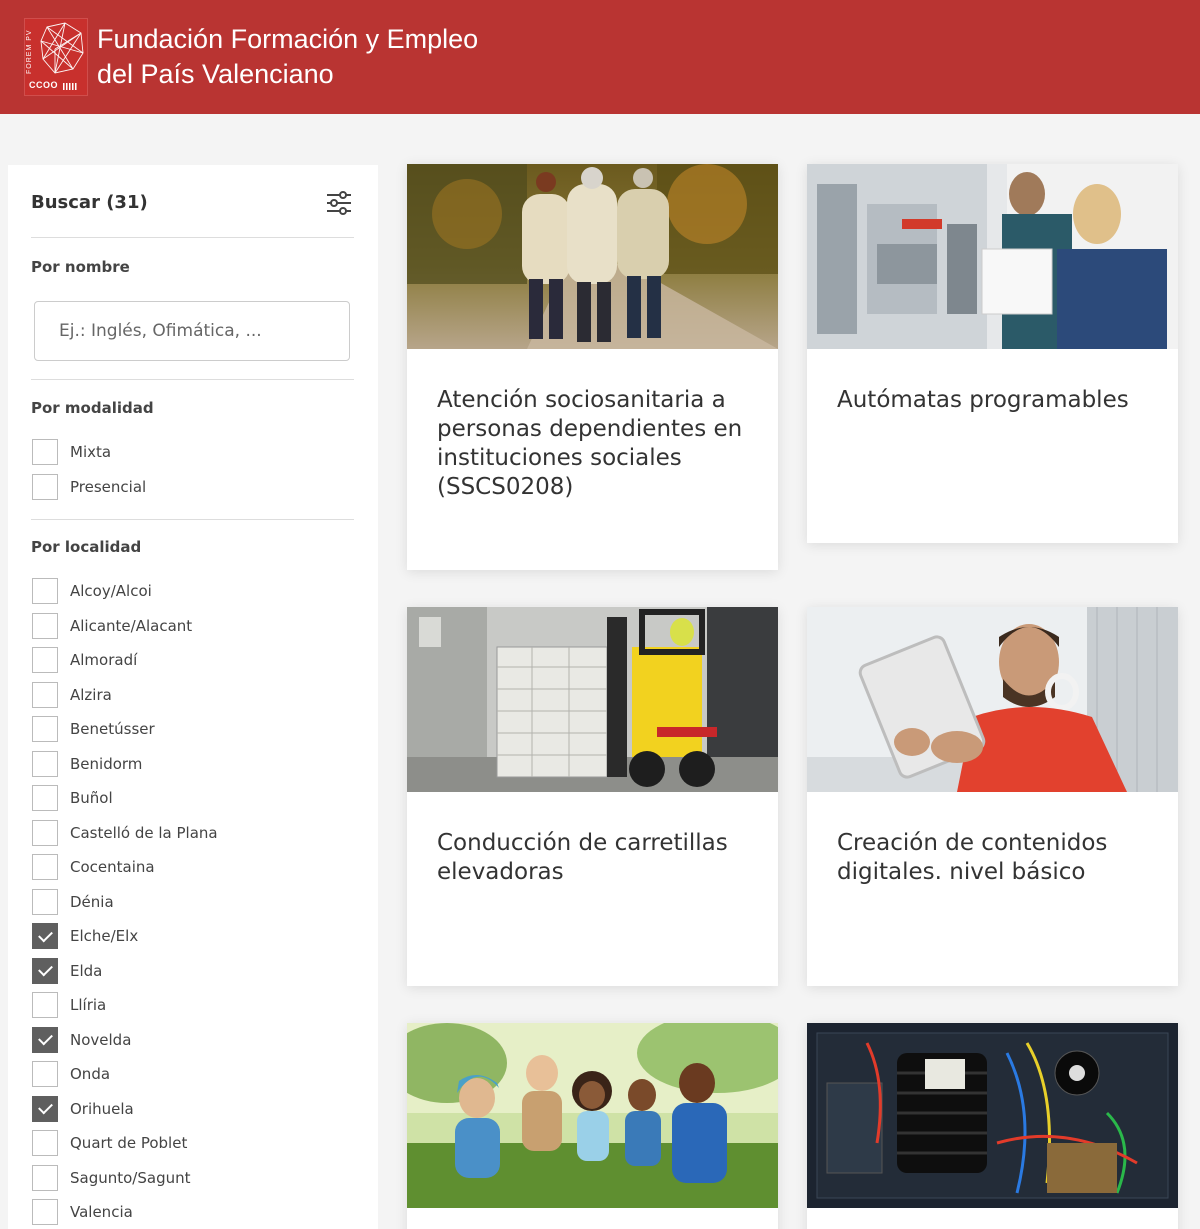 Image resolution: width=1200 pixels, height=1229 pixels. Describe the element at coordinates (102, 1109) in the screenshot. I see `location-option-label: Orihuela` at that location.